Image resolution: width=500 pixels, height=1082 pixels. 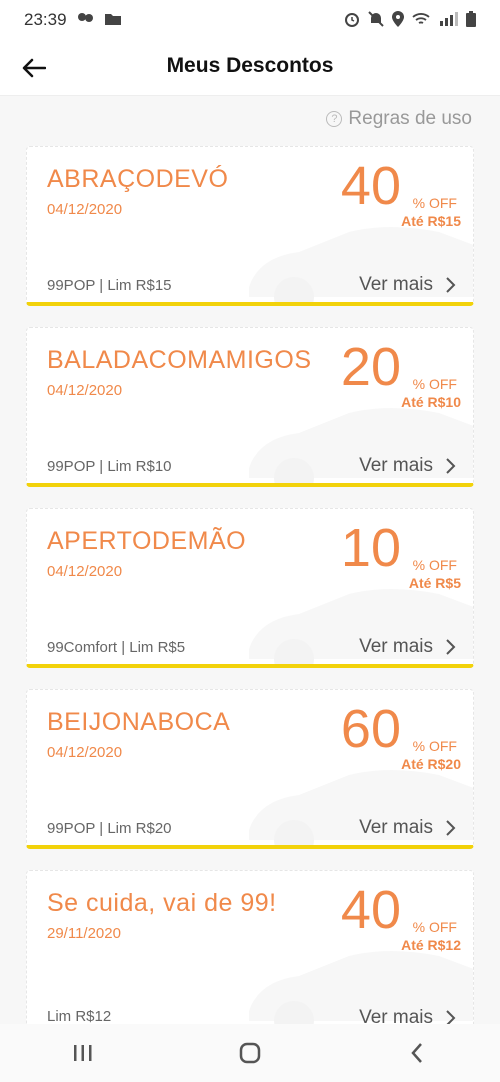 I want to click on status-bar: 23:39, so click(x=250, y=20).